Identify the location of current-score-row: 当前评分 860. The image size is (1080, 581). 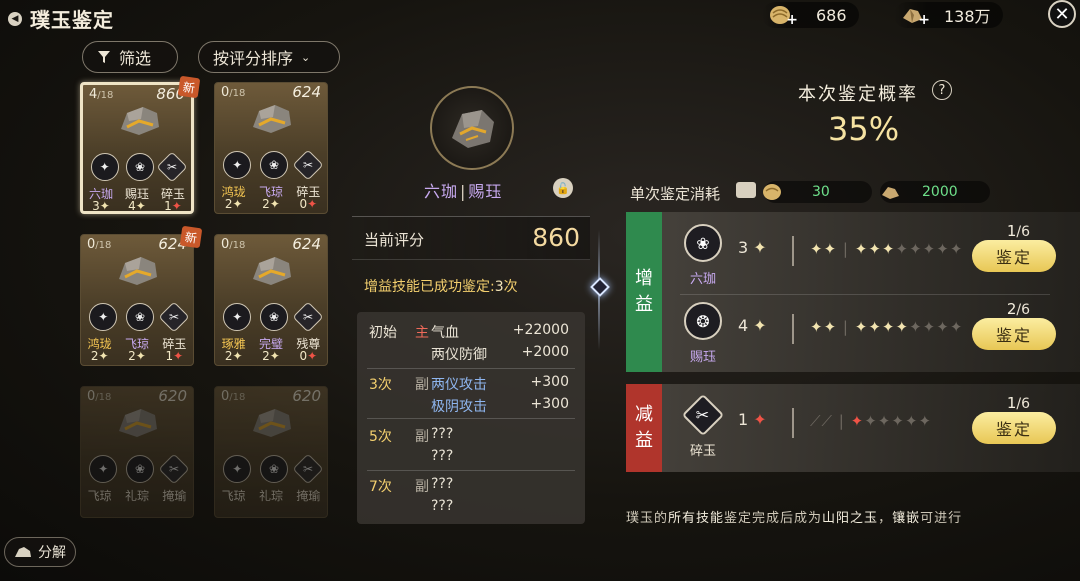
(471, 238).